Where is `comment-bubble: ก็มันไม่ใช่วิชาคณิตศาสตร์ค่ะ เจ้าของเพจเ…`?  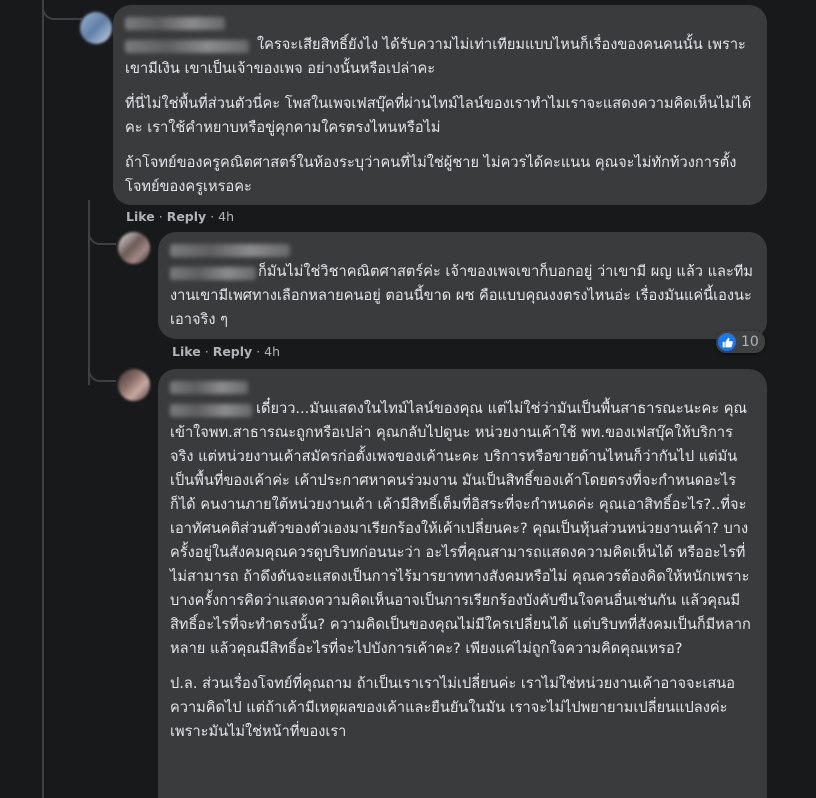
comment-bubble: ก็มันไม่ใช่วิชาคณิตศาสตร์ค่ะ เจ้าของเพจเ… is located at coordinates (462, 285).